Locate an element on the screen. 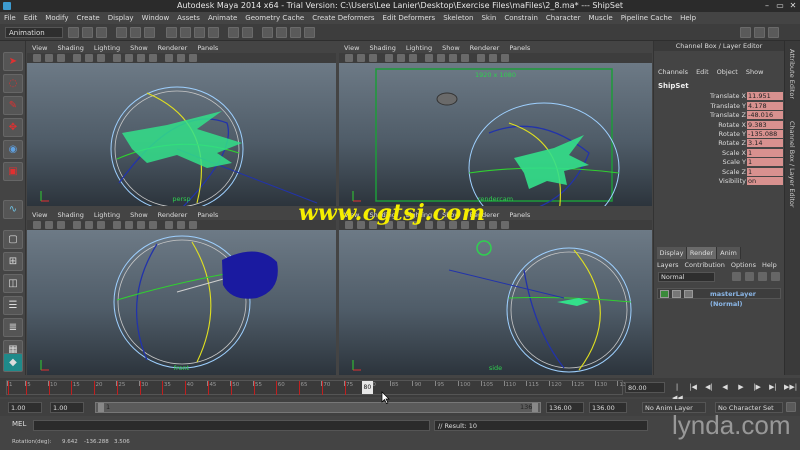 The width and height of the screenshot is (800, 450). select-object-icon is located at coordinates (135, 32).